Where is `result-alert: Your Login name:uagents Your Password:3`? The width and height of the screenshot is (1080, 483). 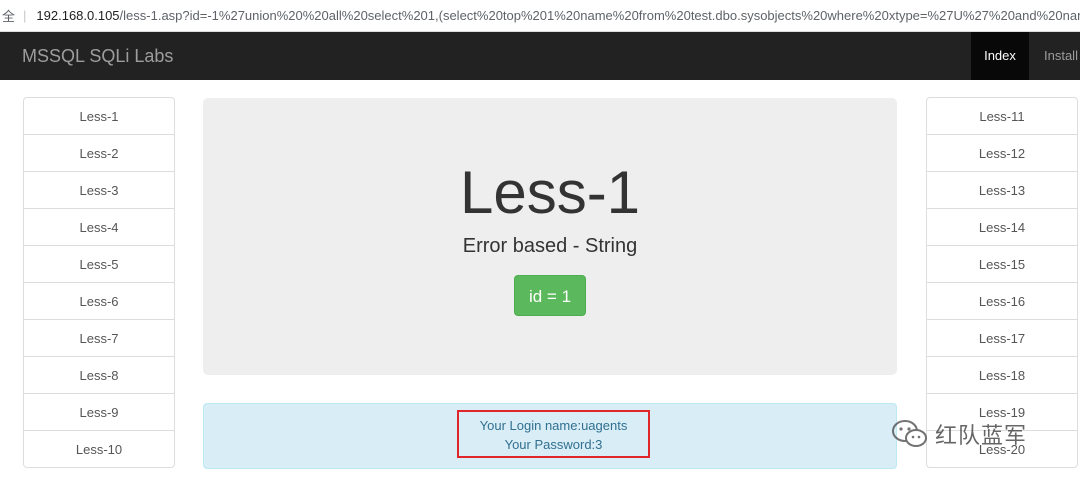 result-alert: Your Login name:uagents Your Password:3 is located at coordinates (550, 436).